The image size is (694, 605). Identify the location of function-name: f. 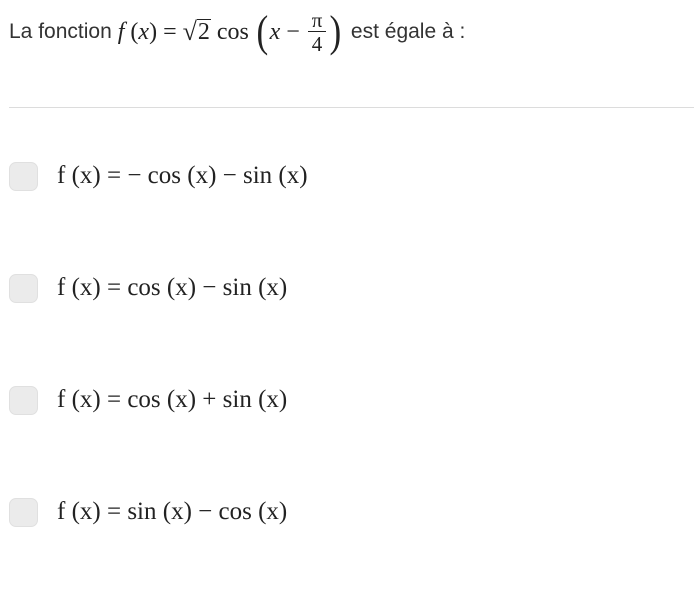
(121, 31).